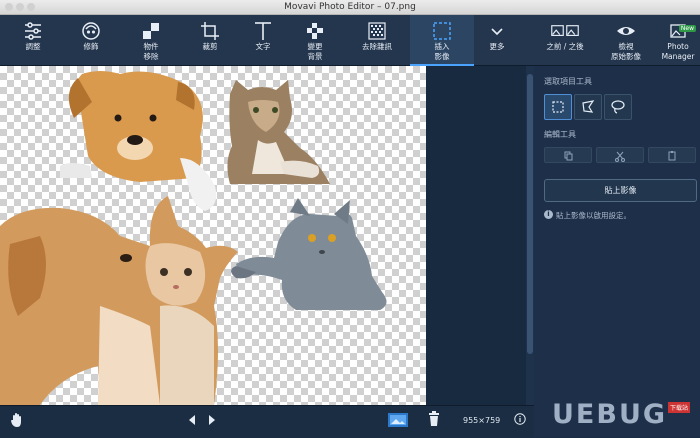 The image size is (700, 438). What do you see at coordinates (687, 28) in the screenshot?
I see `new-badge: New` at bounding box center [687, 28].